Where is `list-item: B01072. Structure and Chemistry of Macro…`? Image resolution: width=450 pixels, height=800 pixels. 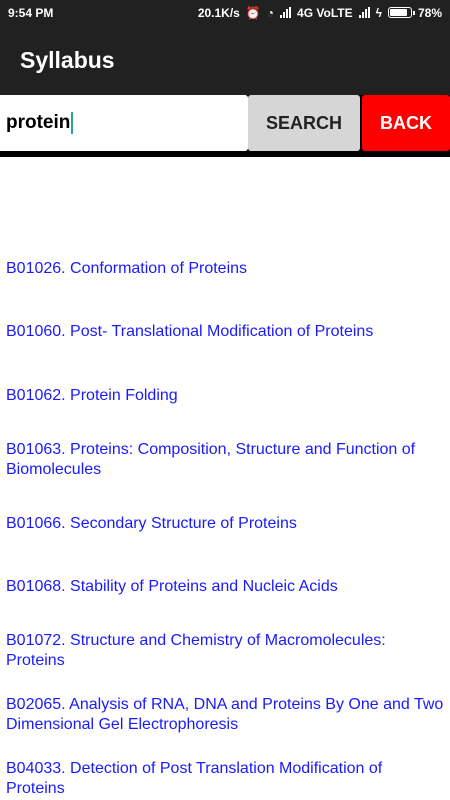
list-item: B01072. Structure and Chemistry of Macro… is located at coordinates (225, 651).